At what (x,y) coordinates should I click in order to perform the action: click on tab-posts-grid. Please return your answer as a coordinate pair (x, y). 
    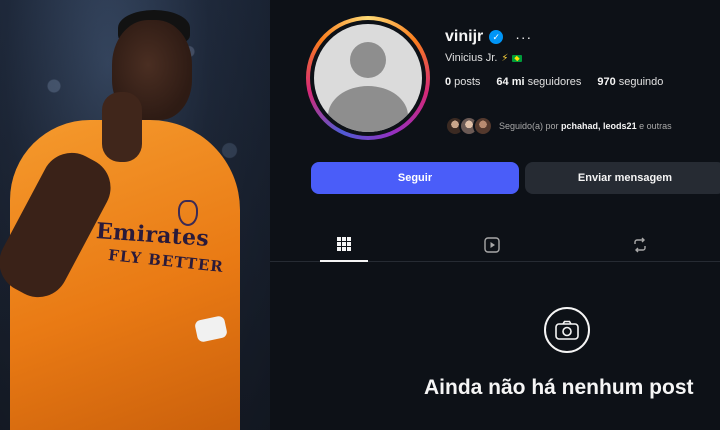
    Looking at the image, I should click on (344, 245).